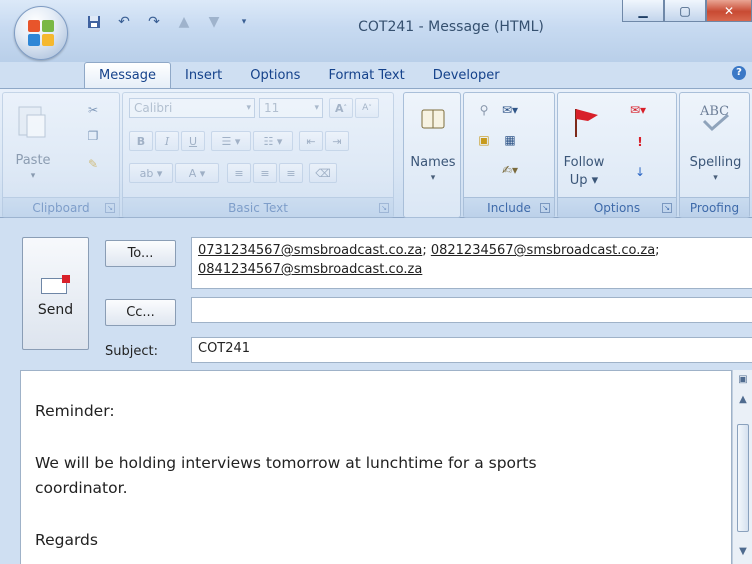  I want to click on clipboard-launcher-icon: ↘, so click(110, 208).